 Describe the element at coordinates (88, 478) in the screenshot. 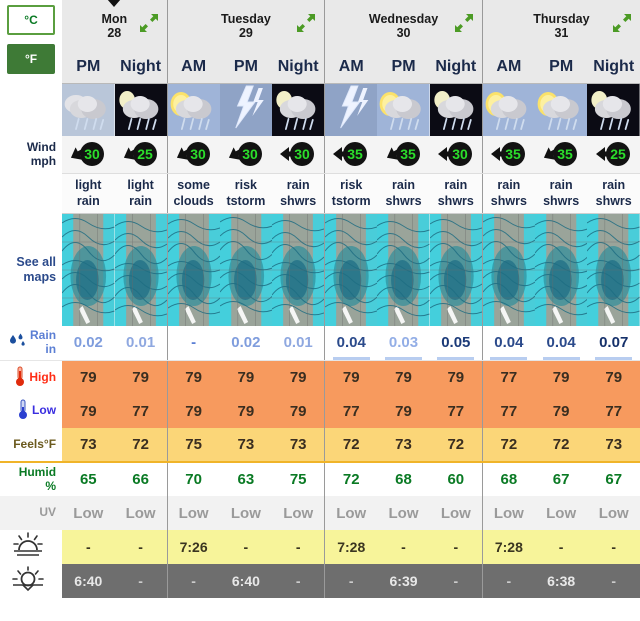

I see `humidity-cell-0-pm: 65` at that location.